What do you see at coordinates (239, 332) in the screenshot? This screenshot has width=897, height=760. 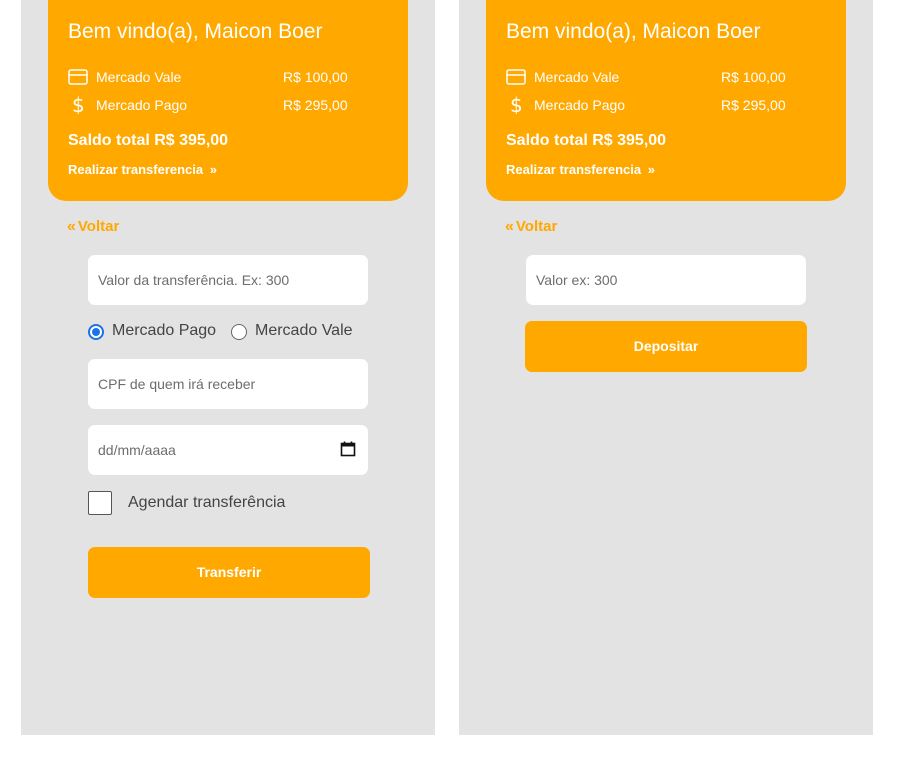 I see `radio-mercado-vale` at bounding box center [239, 332].